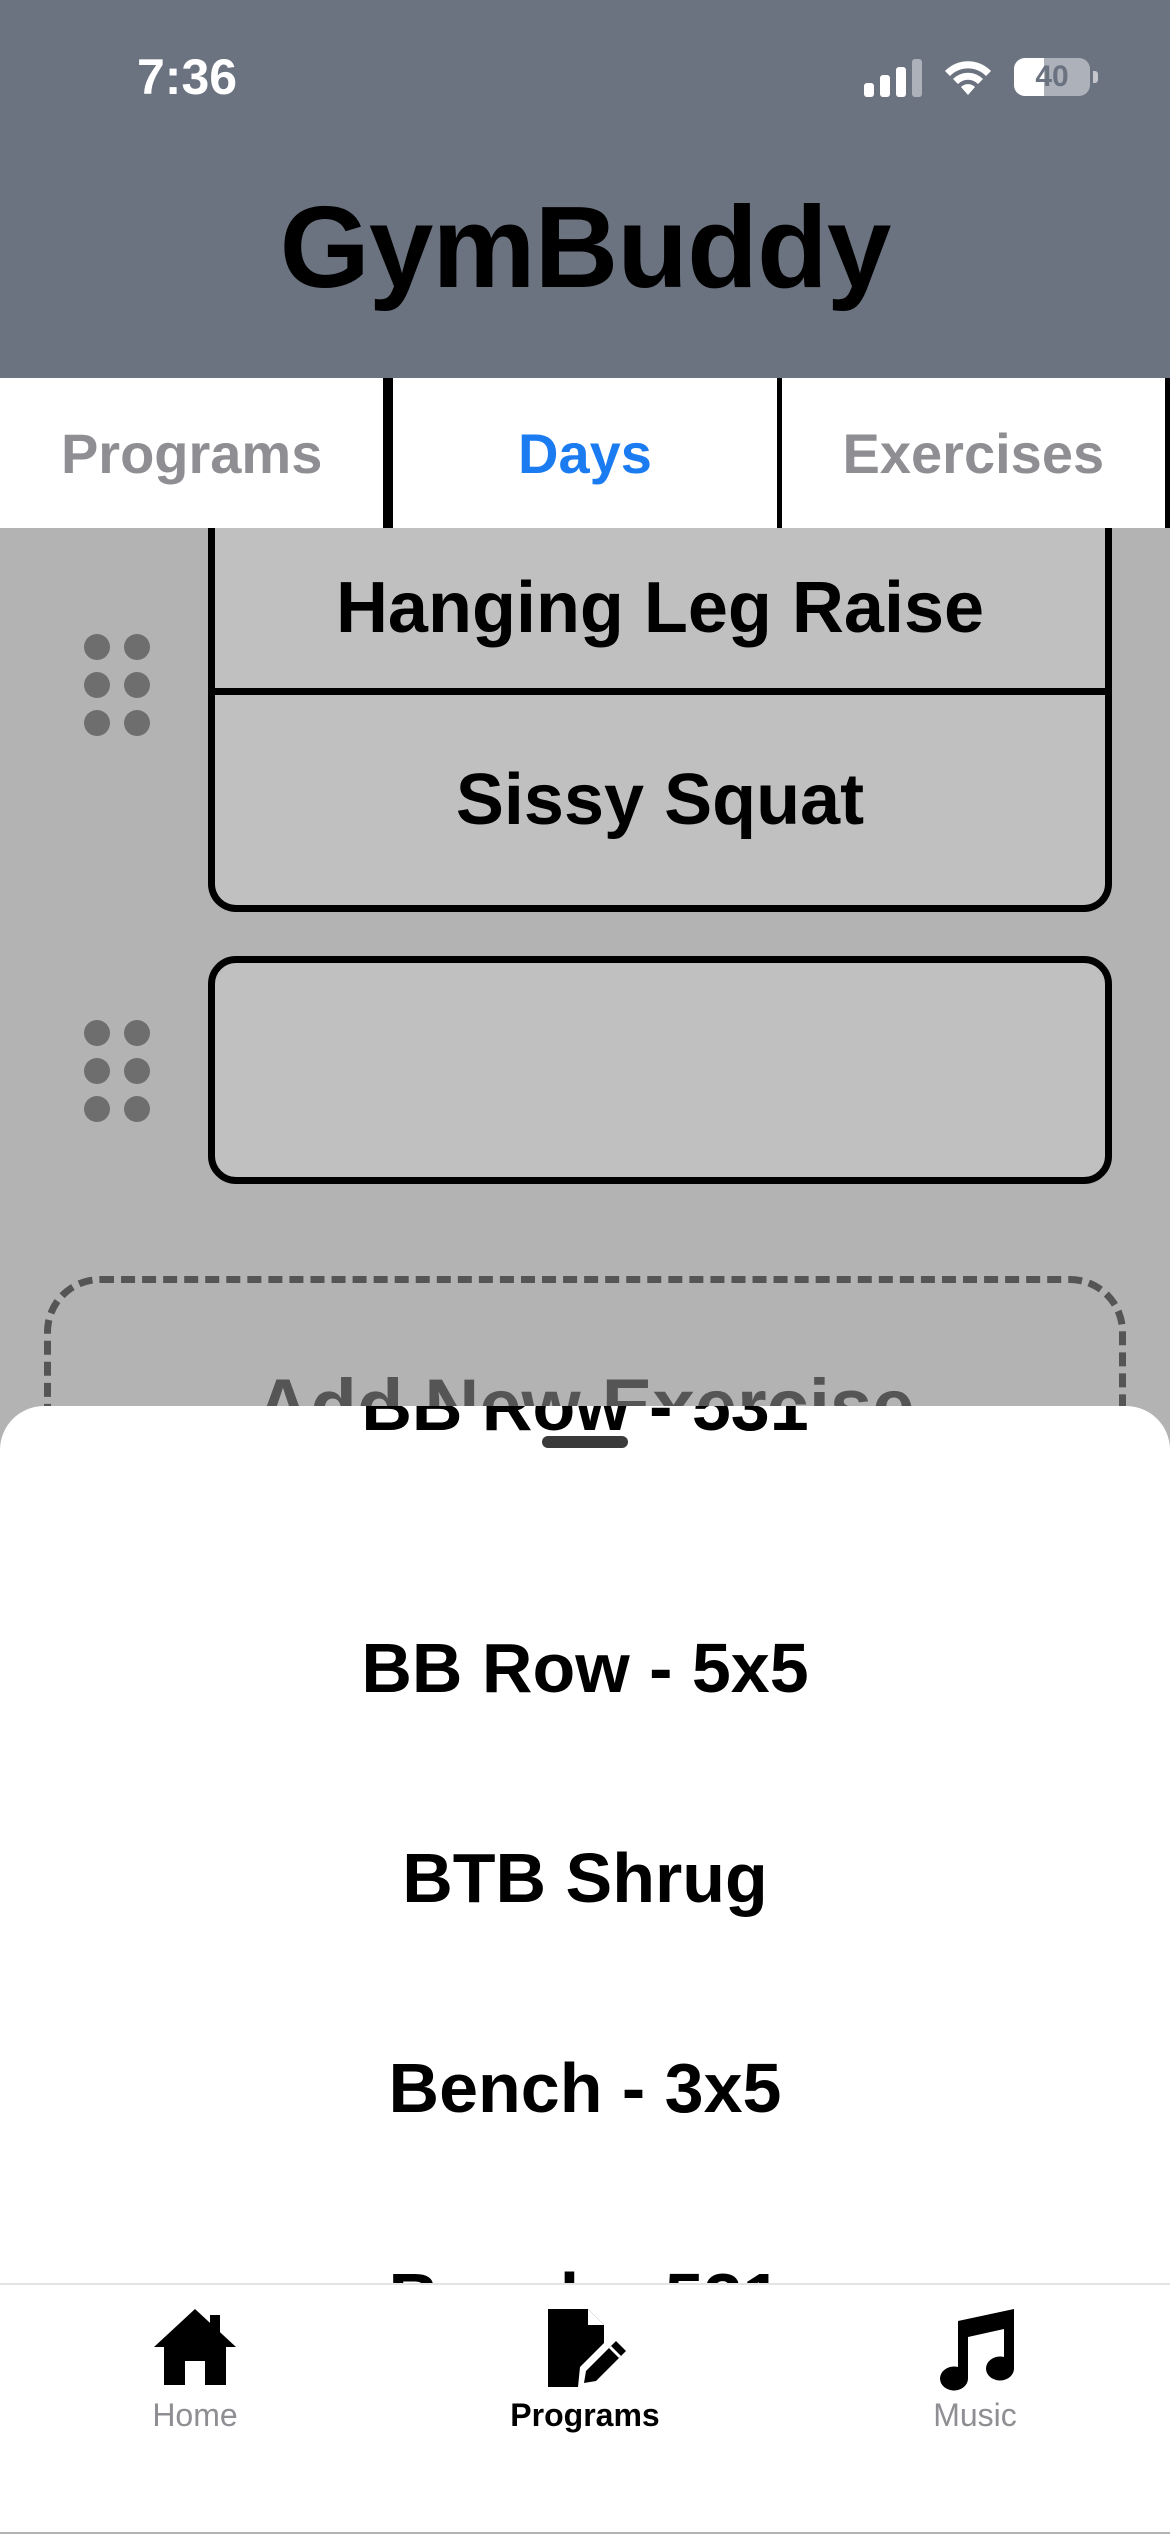 The height and width of the screenshot is (2534, 1170). I want to click on exercise-row: Sissy Squat, so click(660, 796).